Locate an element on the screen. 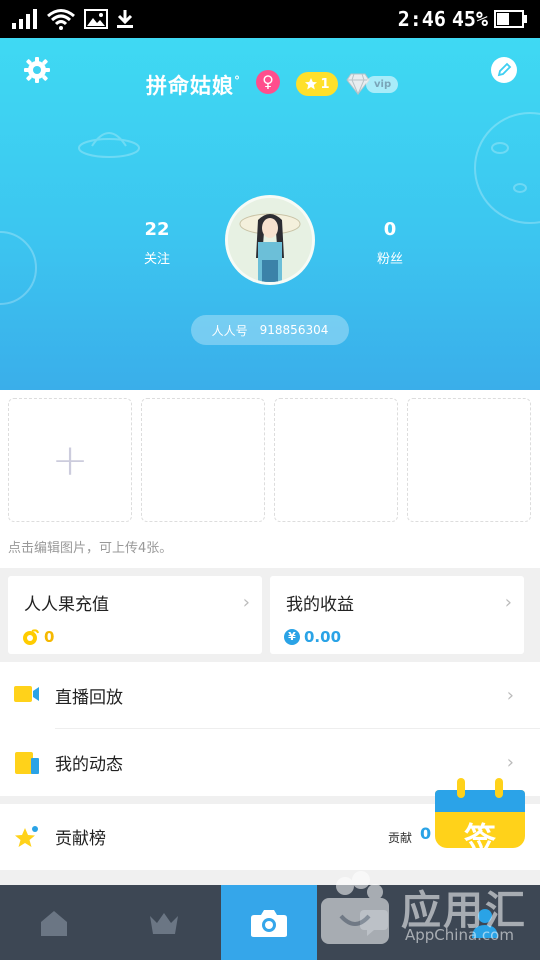 This screenshot has height=960, width=540. following-stat: 22 关注 is located at coordinates (157, 243).